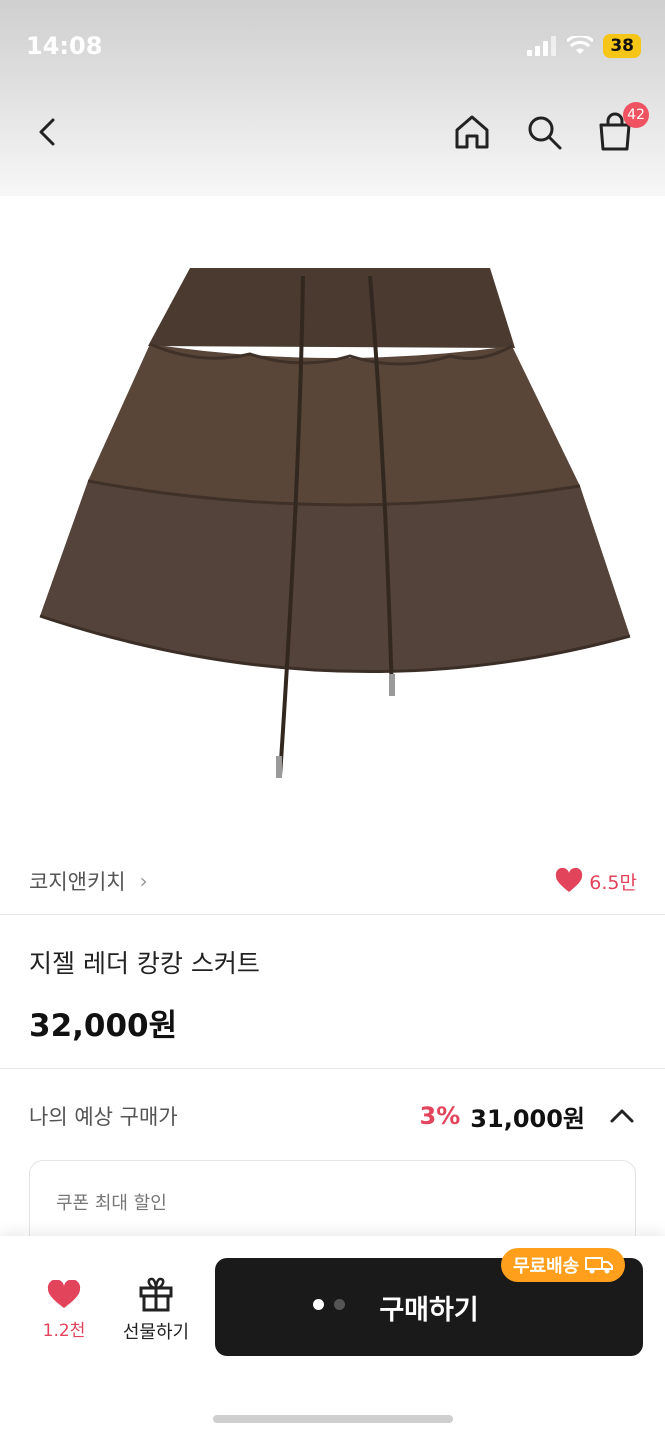  What do you see at coordinates (621, 128) in the screenshot?
I see `cart-button: 42` at bounding box center [621, 128].